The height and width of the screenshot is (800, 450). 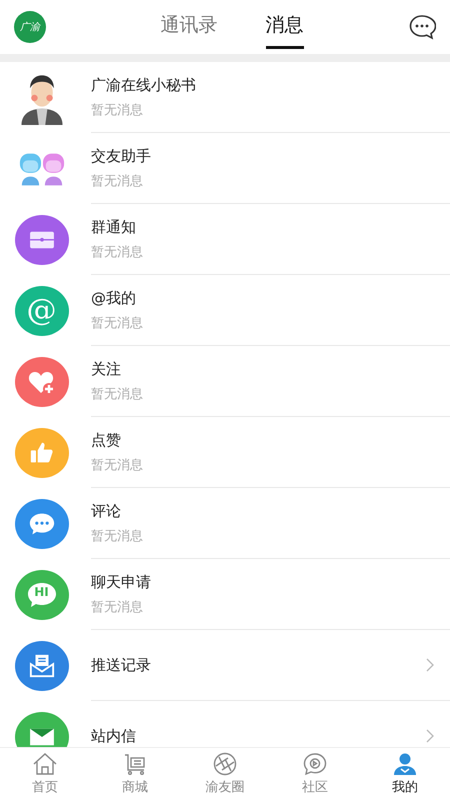 What do you see at coordinates (225, 764) in the screenshot?
I see `aperture-icon` at bounding box center [225, 764].